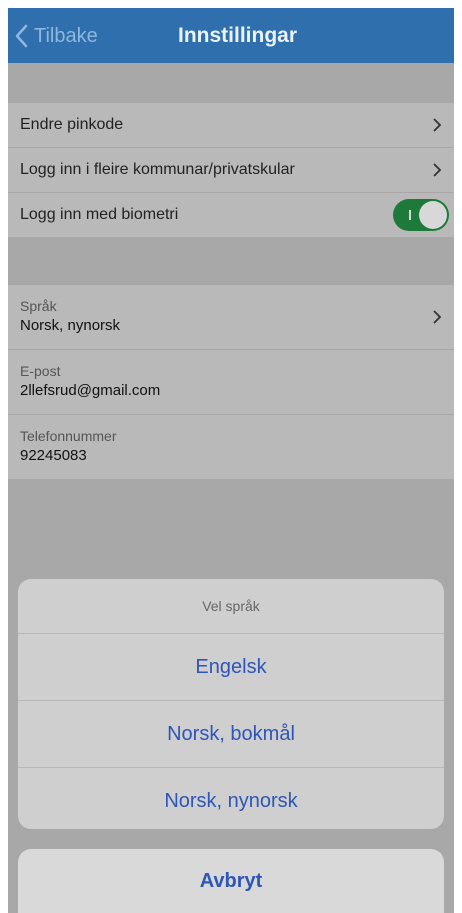  I want to click on email-value: 2llefsrud@gmail.com, so click(90, 390).